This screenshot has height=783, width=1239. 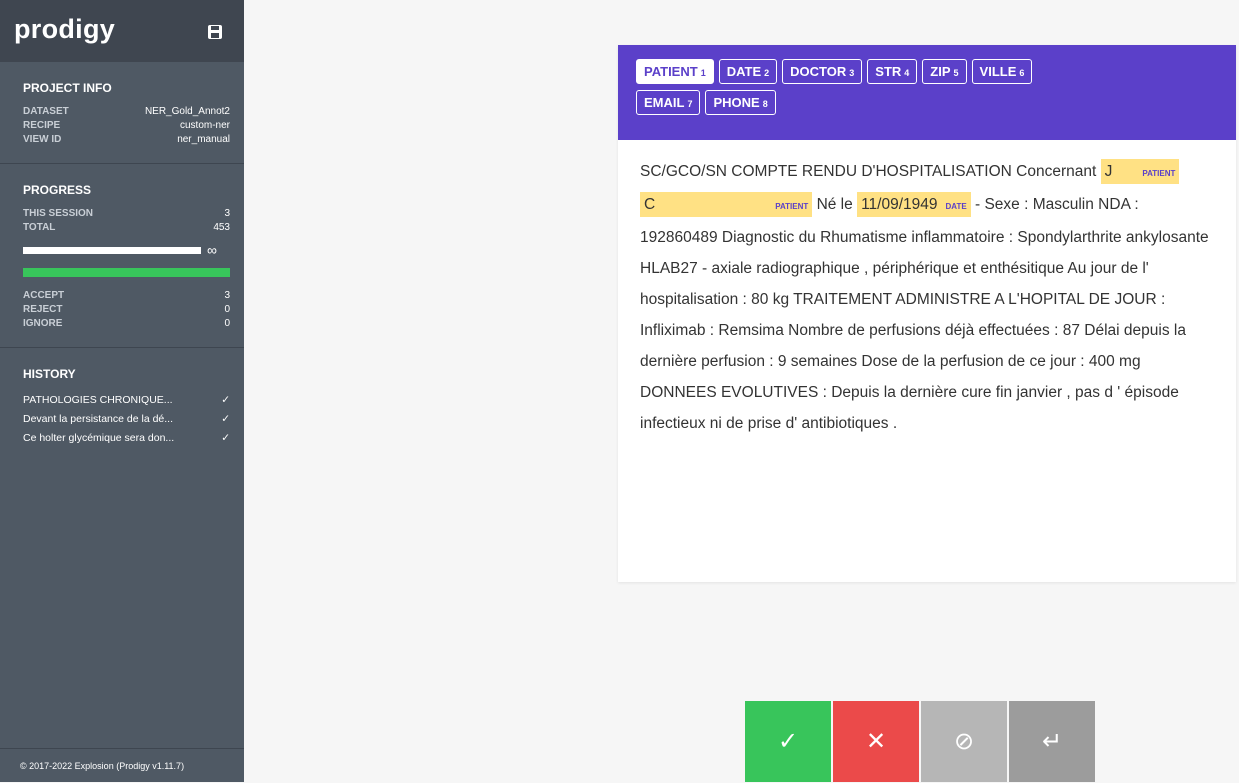 What do you see at coordinates (998, 71) in the screenshot?
I see `label-name: VILLE` at bounding box center [998, 71].